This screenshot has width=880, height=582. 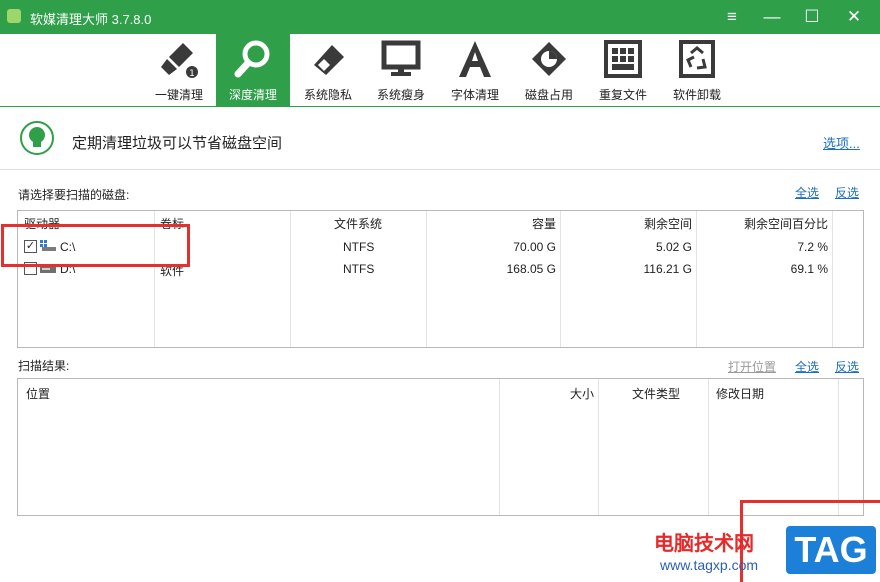 I want to click on col-header-modified-date: 修改日期, so click(x=740, y=393).